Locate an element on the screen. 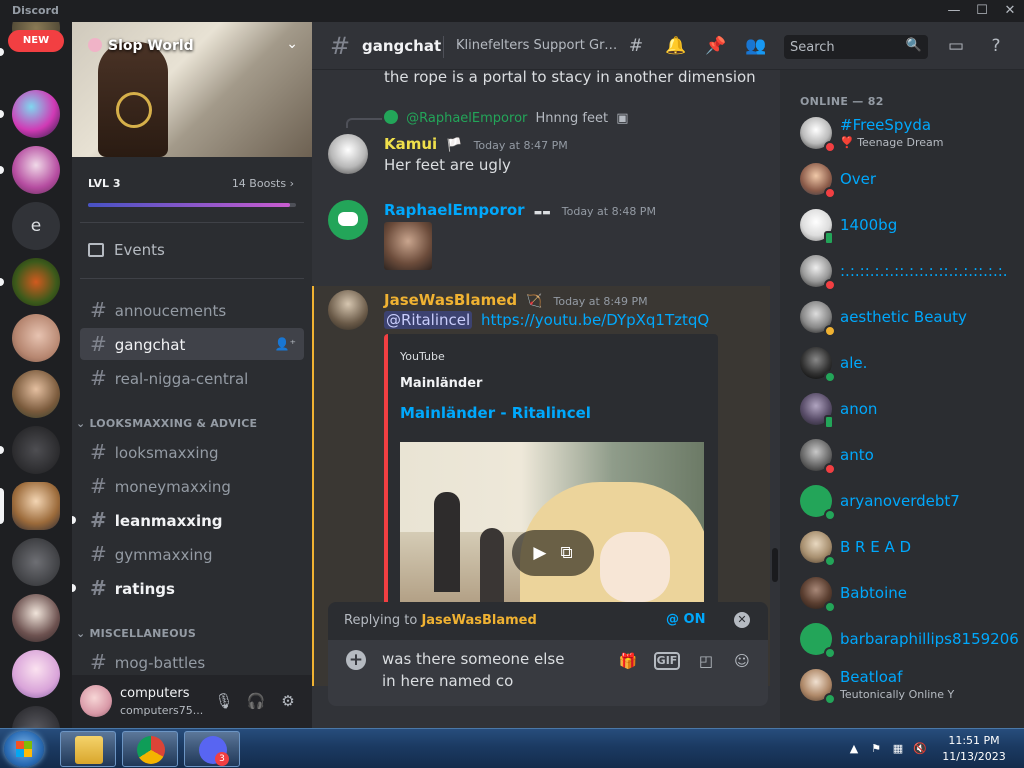 Image resolution: width=1024 pixels, height=768 pixels. close-icon: ✕ is located at coordinates (742, 620).